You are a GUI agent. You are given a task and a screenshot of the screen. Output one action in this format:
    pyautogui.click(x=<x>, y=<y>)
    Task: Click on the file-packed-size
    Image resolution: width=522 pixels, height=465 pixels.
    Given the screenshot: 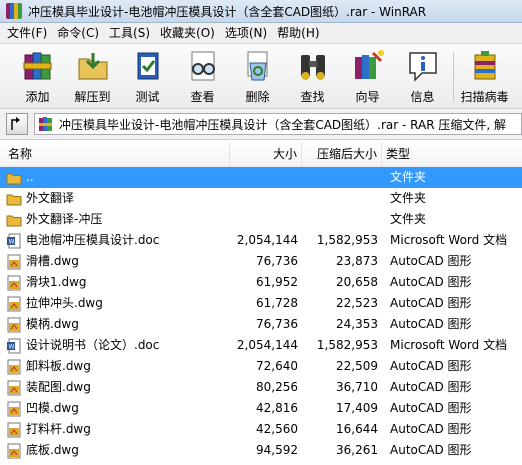 What is the action you would take?
    pyautogui.click(x=342, y=177)
    